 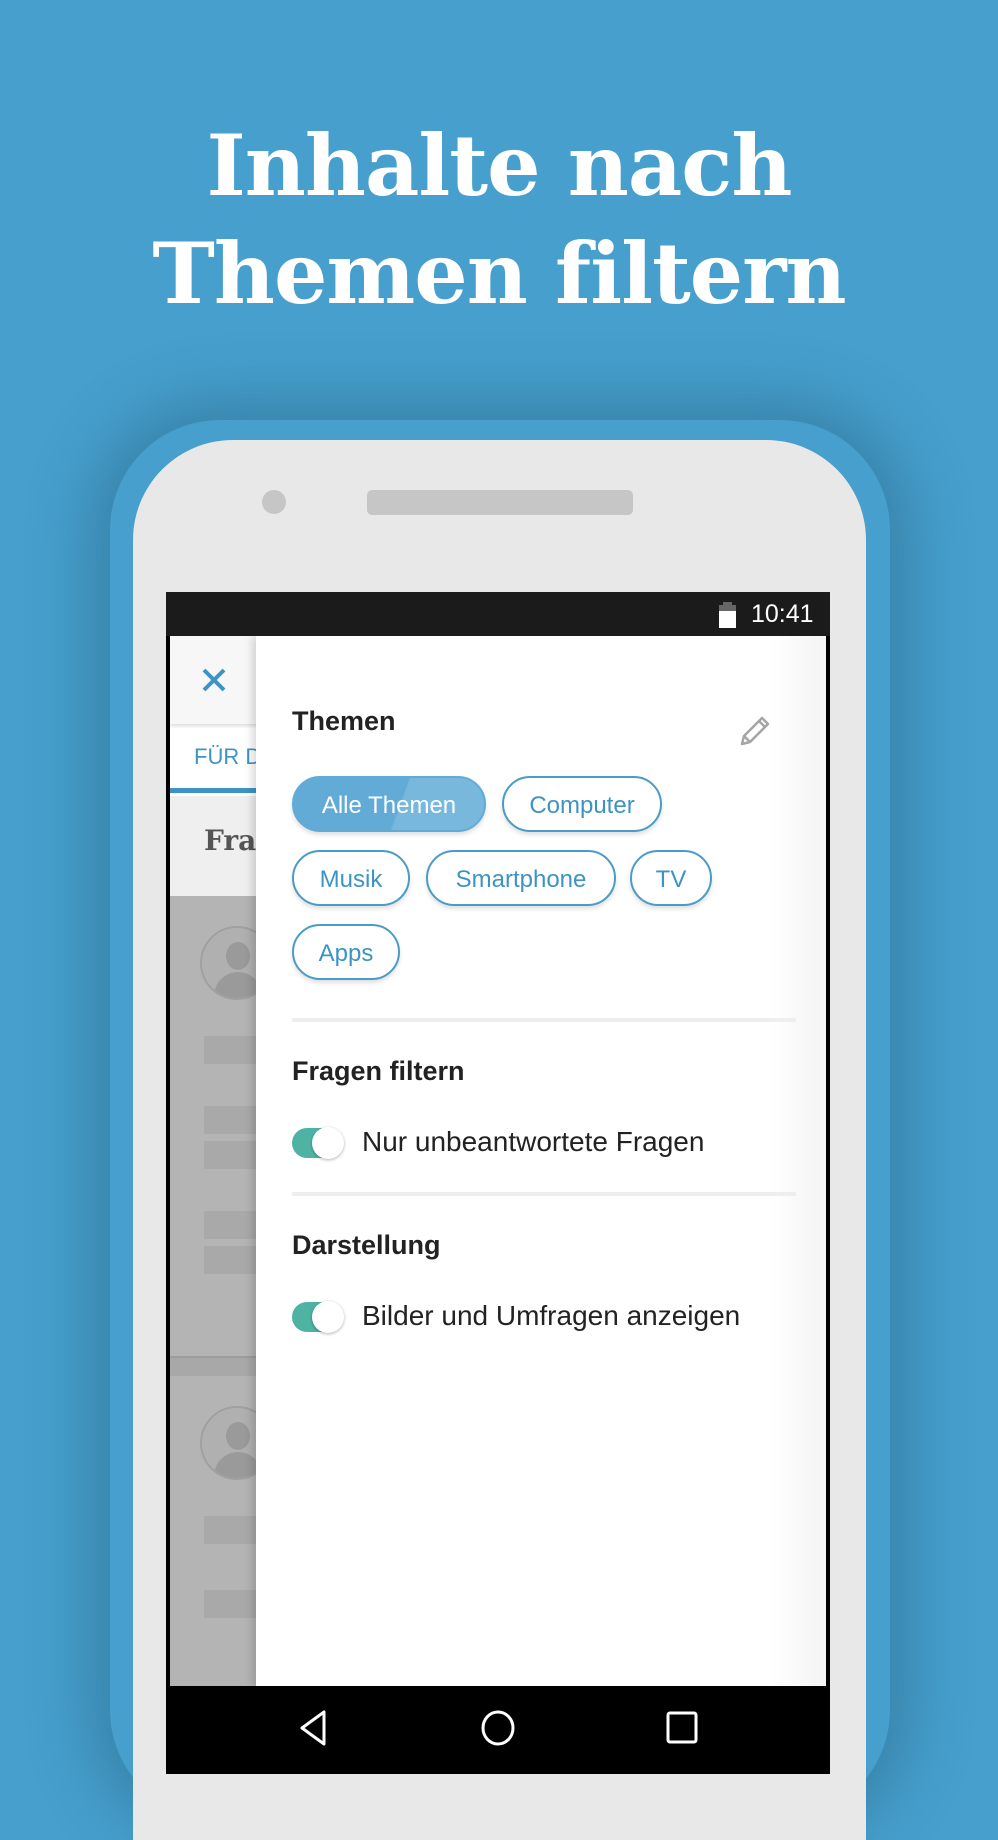 What do you see at coordinates (274, 502) in the screenshot?
I see `phone-camera` at bounding box center [274, 502].